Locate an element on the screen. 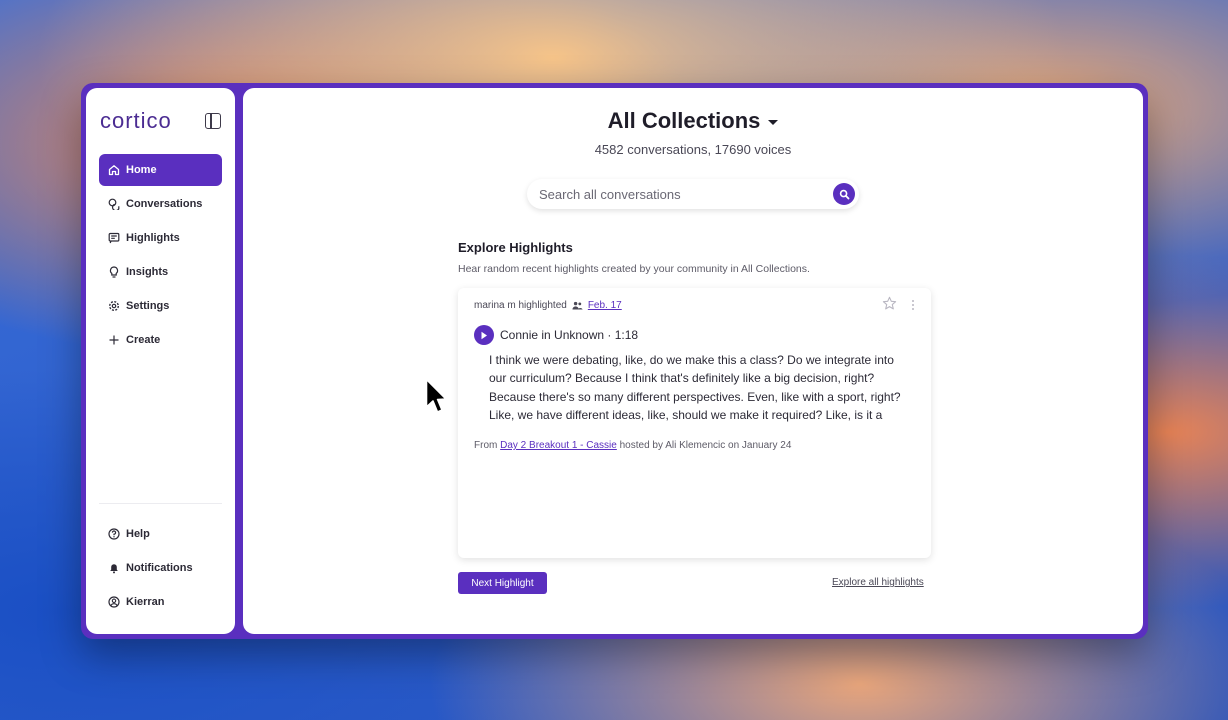  sidebar-item-help: Help is located at coordinates (160, 534).